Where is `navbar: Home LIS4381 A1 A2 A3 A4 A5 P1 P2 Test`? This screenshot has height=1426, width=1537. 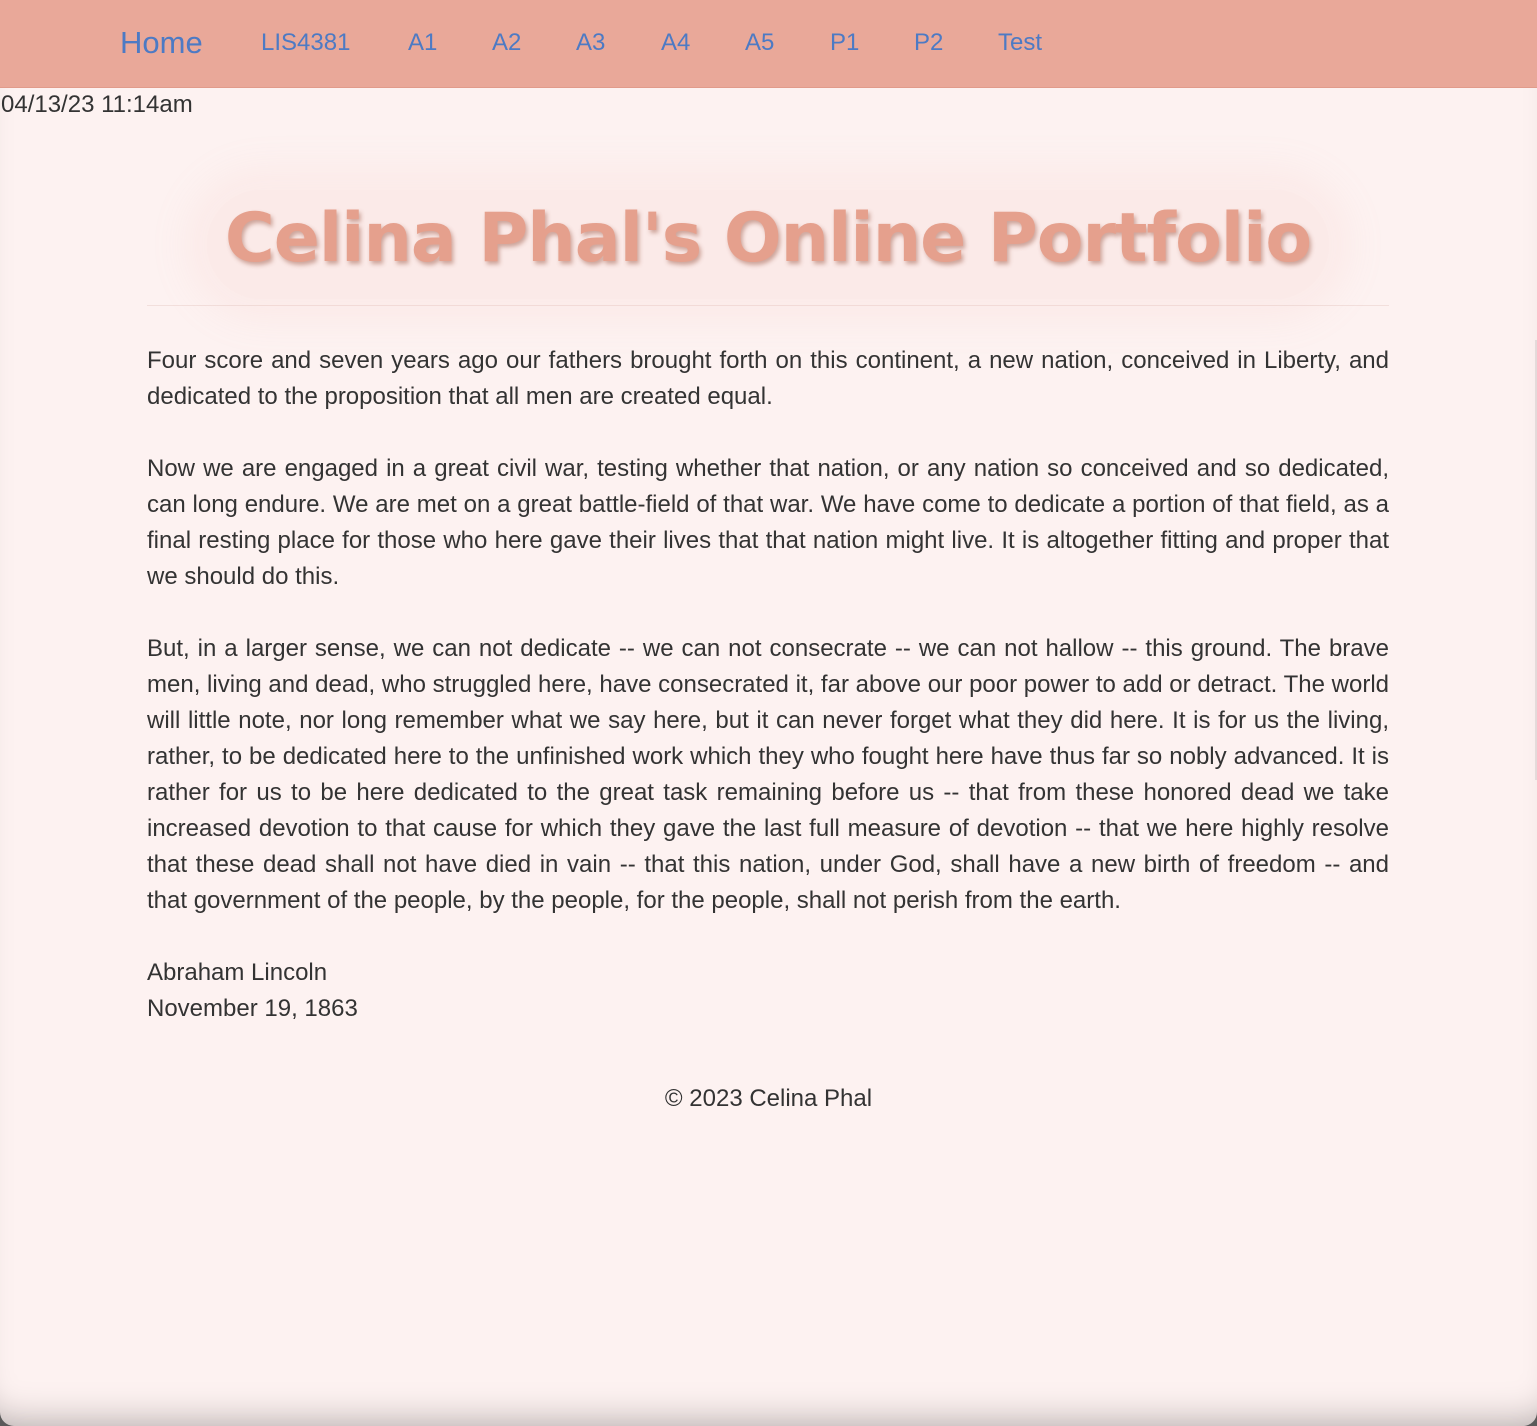 navbar: Home LIS4381 A1 A2 A3 A4 A5 P1 P2 Test is located at coordinates (768, 44).